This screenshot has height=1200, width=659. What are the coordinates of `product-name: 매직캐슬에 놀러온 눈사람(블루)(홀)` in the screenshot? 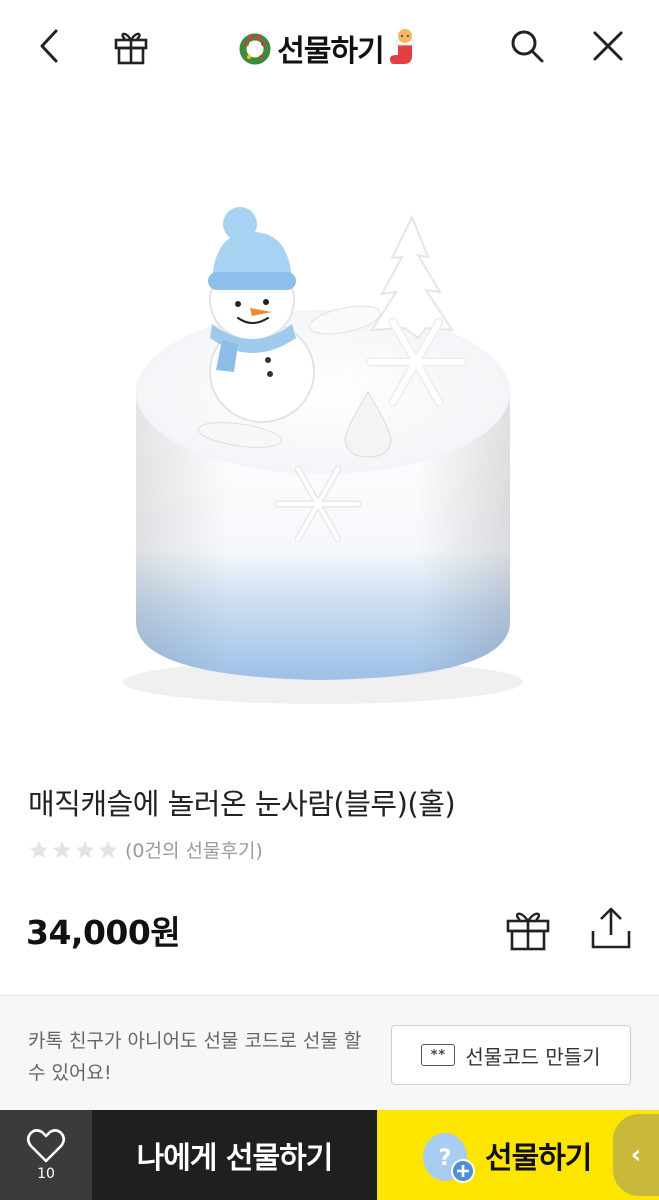 It's located at (242, 804).